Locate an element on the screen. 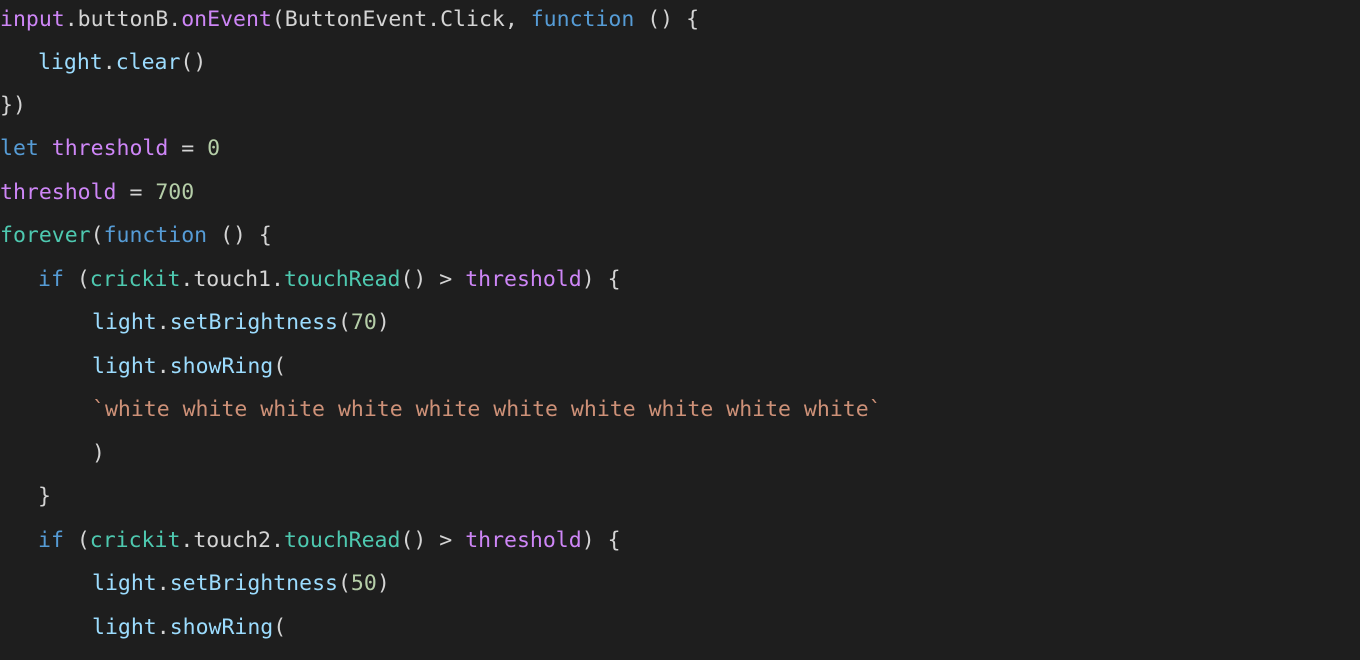  code-token: let is located at coordinates (19, 148).